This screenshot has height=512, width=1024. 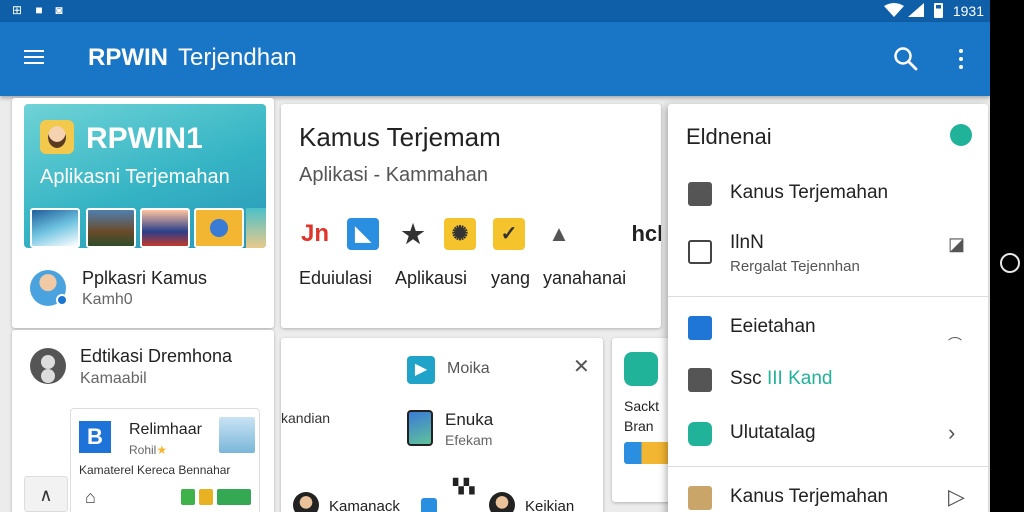 I want to click on peek-text: Sackt Bran, so click(x=641, y=416).